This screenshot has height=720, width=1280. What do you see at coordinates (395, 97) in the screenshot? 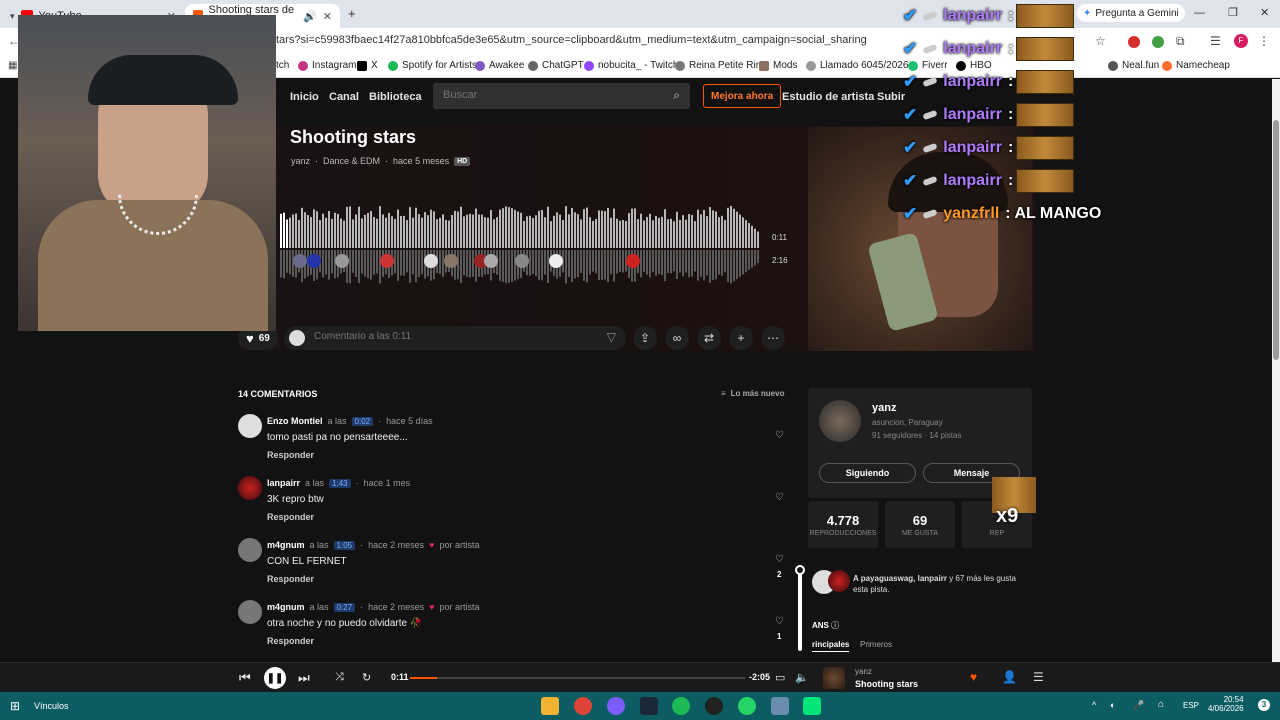
I see `nav-library: Biblioteca` at bounding box center [395, 97].